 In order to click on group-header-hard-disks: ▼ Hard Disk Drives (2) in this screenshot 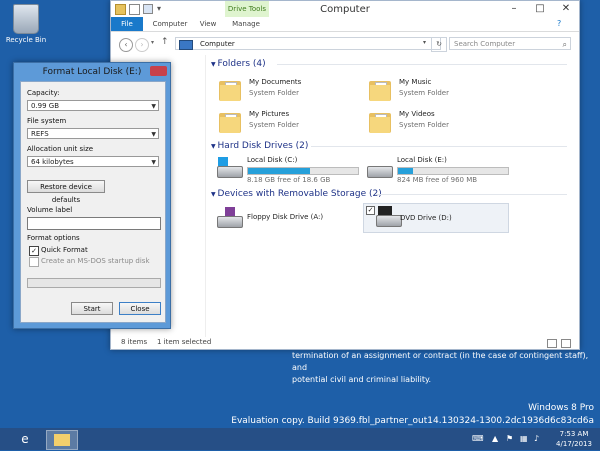, I will do `click(259, 146)`.